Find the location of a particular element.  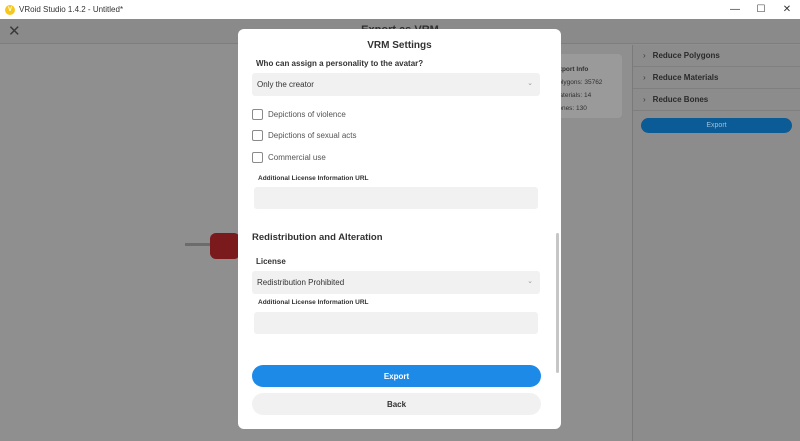

additional-url-label: Additional License Information URL is located at coordinates (313, 178).